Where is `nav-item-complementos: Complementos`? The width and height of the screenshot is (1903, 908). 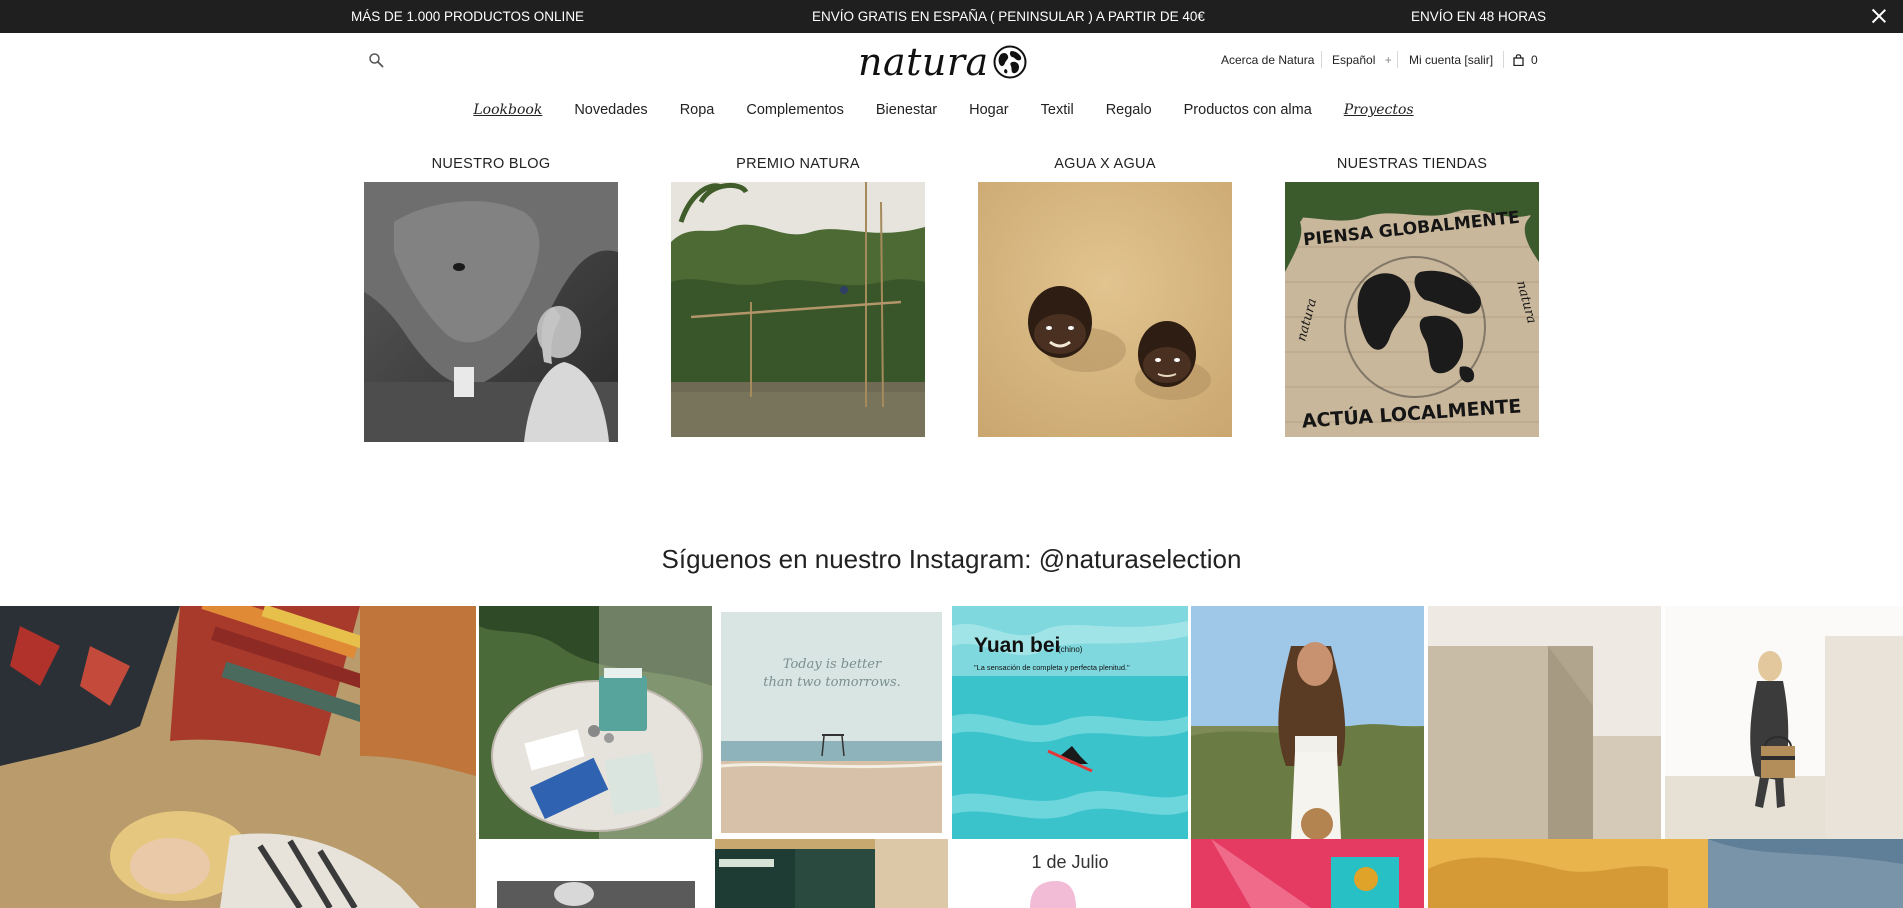 nav-item-complementos: Complementos is located at coordinates (795, 112).